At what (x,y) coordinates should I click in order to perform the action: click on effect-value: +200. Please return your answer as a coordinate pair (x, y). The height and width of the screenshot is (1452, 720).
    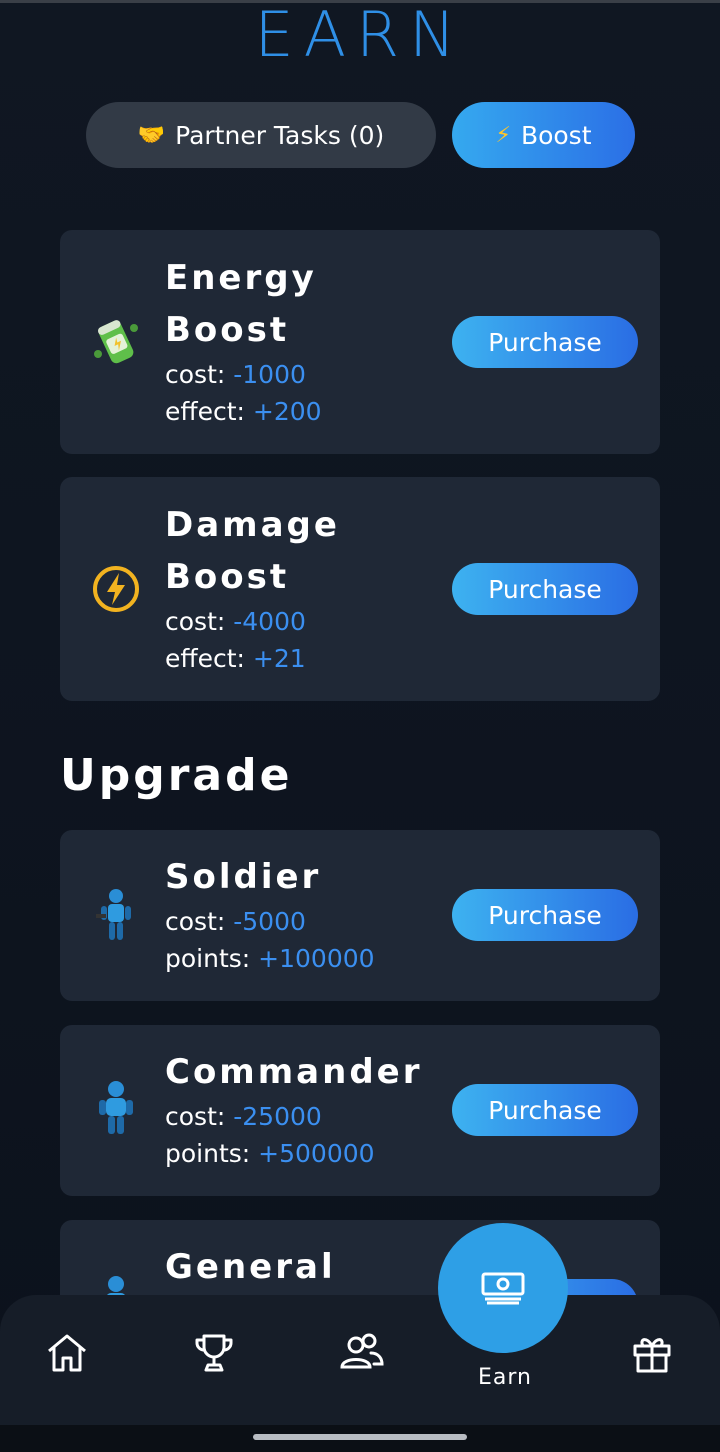
    Looking at the image, I should click on (287, 411).